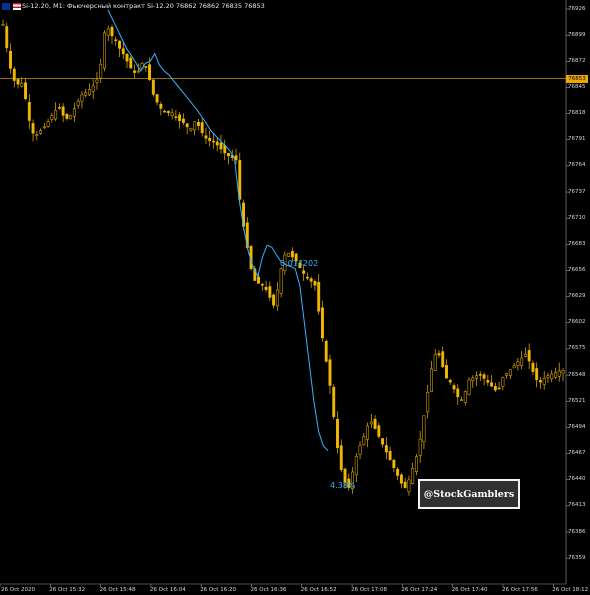 The image size is (590, 595). I want to click on eu-flag-icon, so click(6, 6).